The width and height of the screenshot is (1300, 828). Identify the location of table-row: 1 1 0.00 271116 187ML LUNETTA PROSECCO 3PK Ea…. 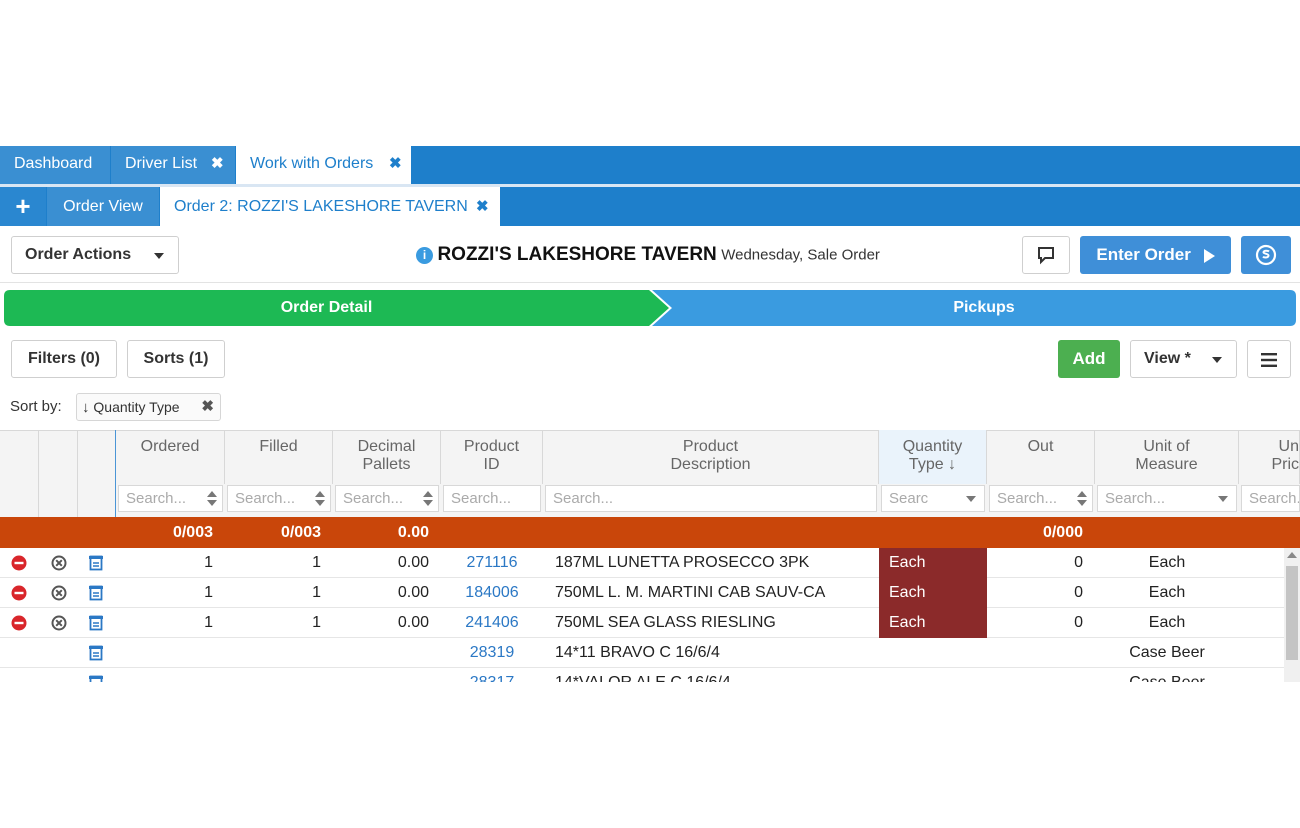
(642, 563).